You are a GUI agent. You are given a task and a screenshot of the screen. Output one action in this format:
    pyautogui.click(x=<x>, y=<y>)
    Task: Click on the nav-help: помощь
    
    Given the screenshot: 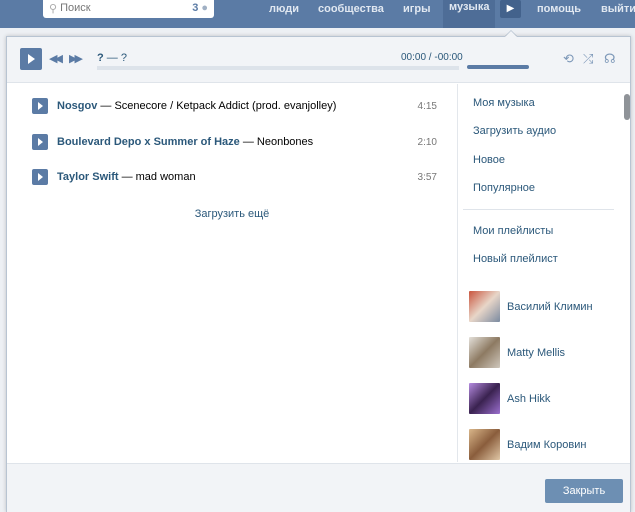 What is the action you would take?
    pyautogui.click(x=559, y=9)
    